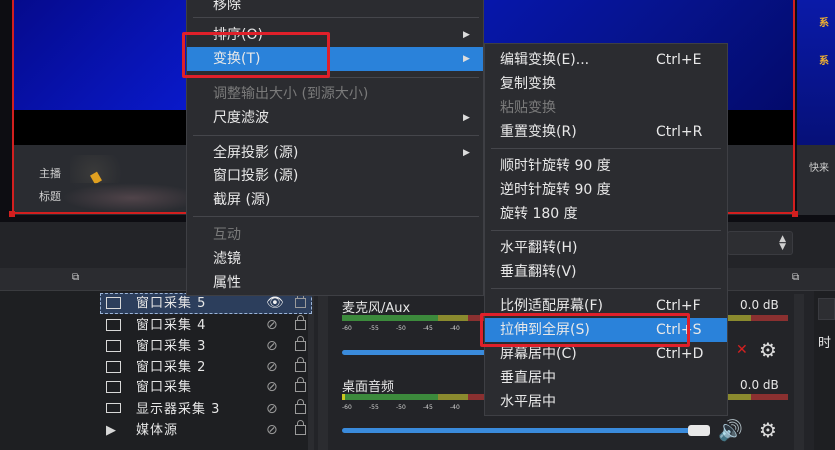 The image size is (835, 450). Describe the element at coordinates (206, 430) in the screenshot. I see `source-item: ▶ 媒体源 ⊘` at that location.